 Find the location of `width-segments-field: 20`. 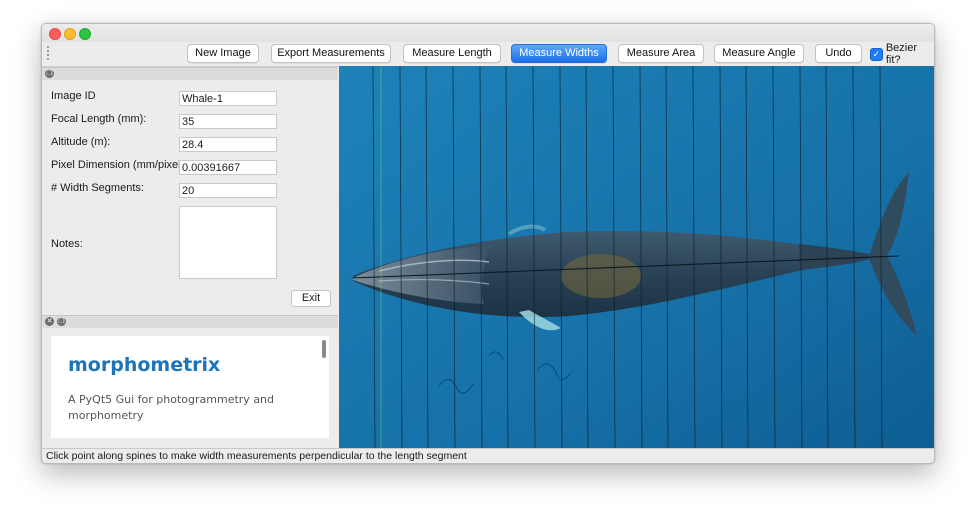

width-segments-field: 20 is located at coordinates (228, 190).